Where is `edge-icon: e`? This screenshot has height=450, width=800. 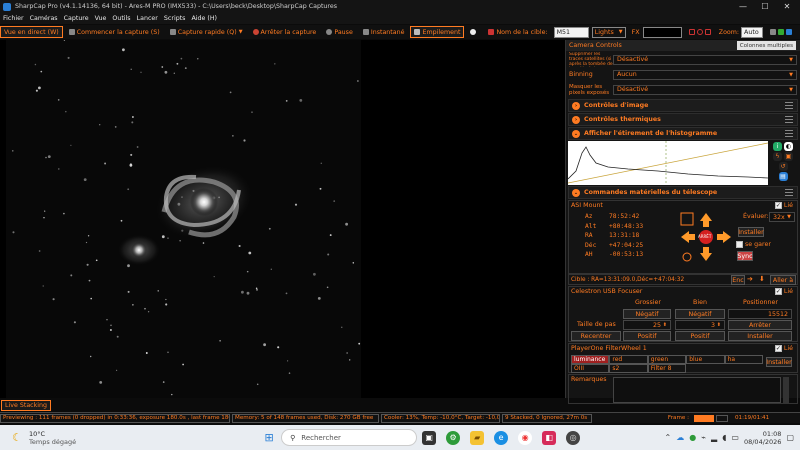 edge-icon: e is located at coordinates (501, 437).